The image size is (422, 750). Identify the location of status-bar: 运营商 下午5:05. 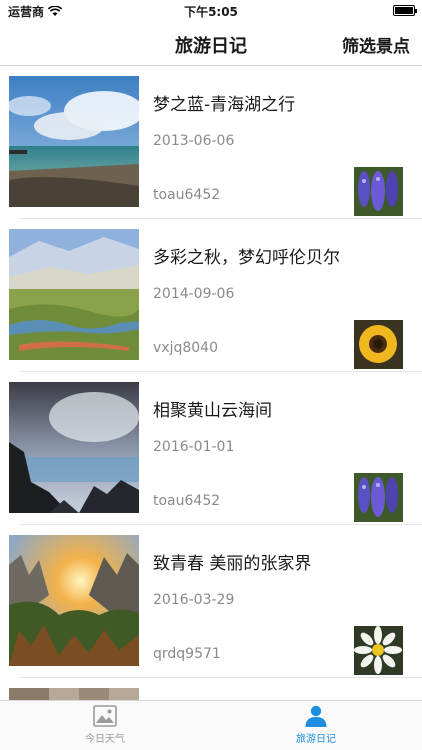
(211, 11).